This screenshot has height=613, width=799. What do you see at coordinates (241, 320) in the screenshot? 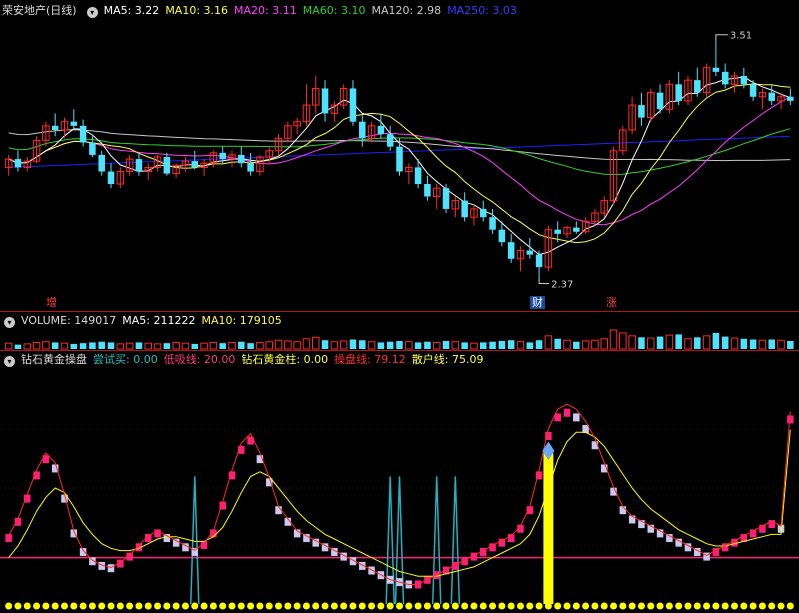
I see `vol-ma-label-1: MA10: 179105` at bounding box center [241, 320].